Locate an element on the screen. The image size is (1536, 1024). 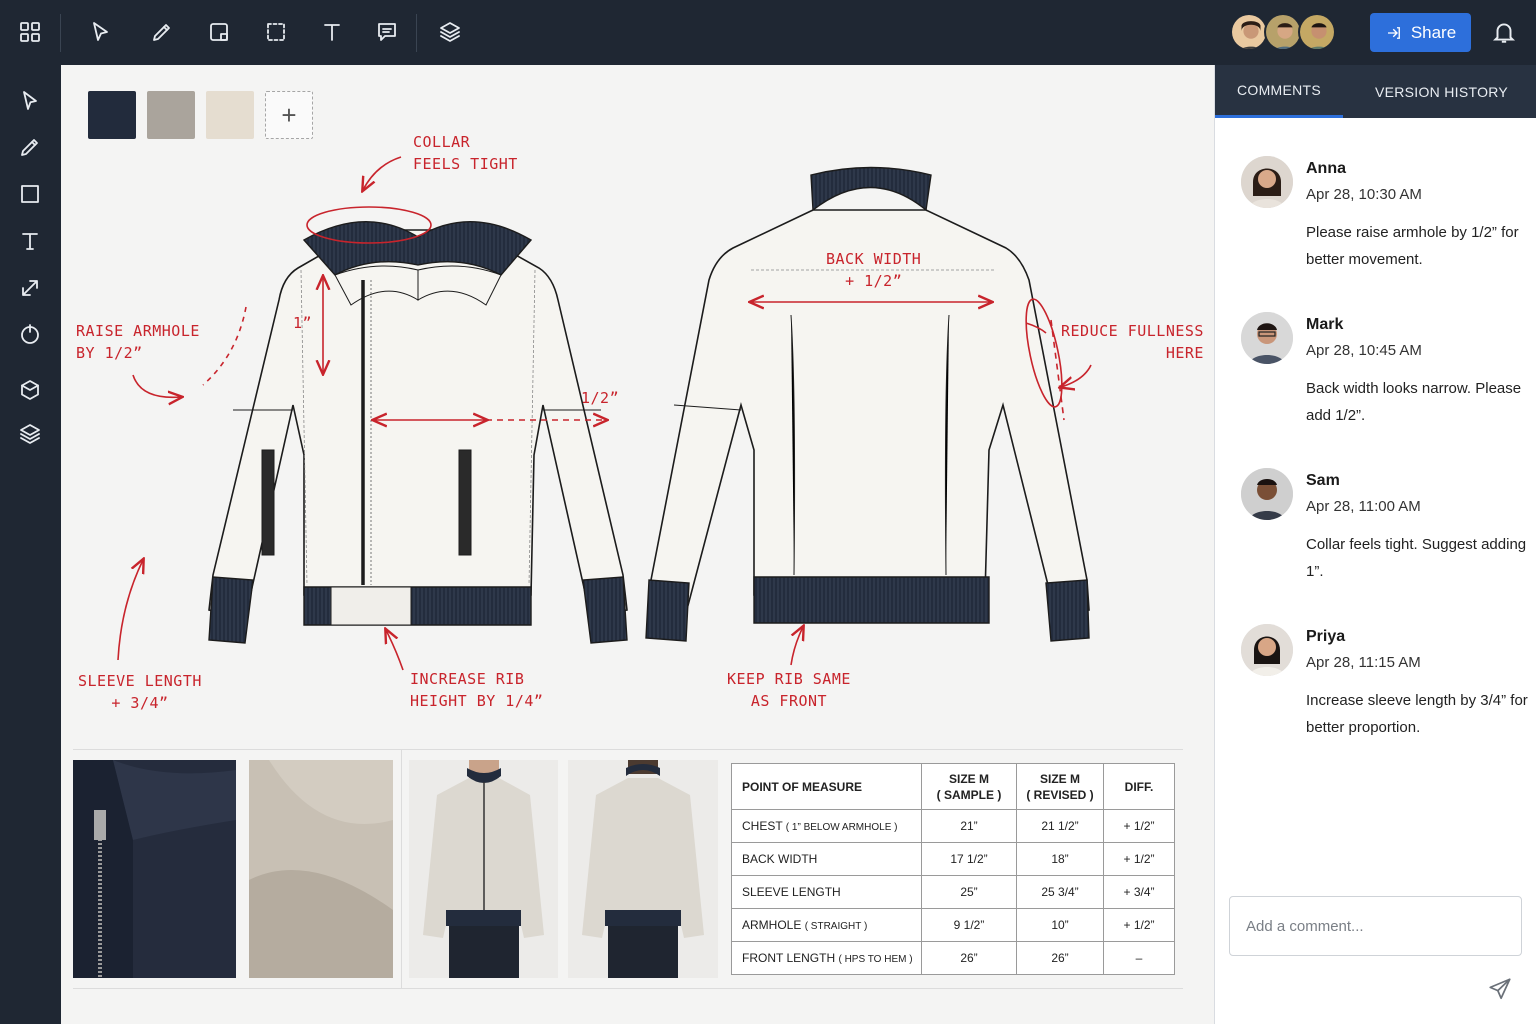
annotation-half-inch: 1/2” is located at coordinates (600, 398).